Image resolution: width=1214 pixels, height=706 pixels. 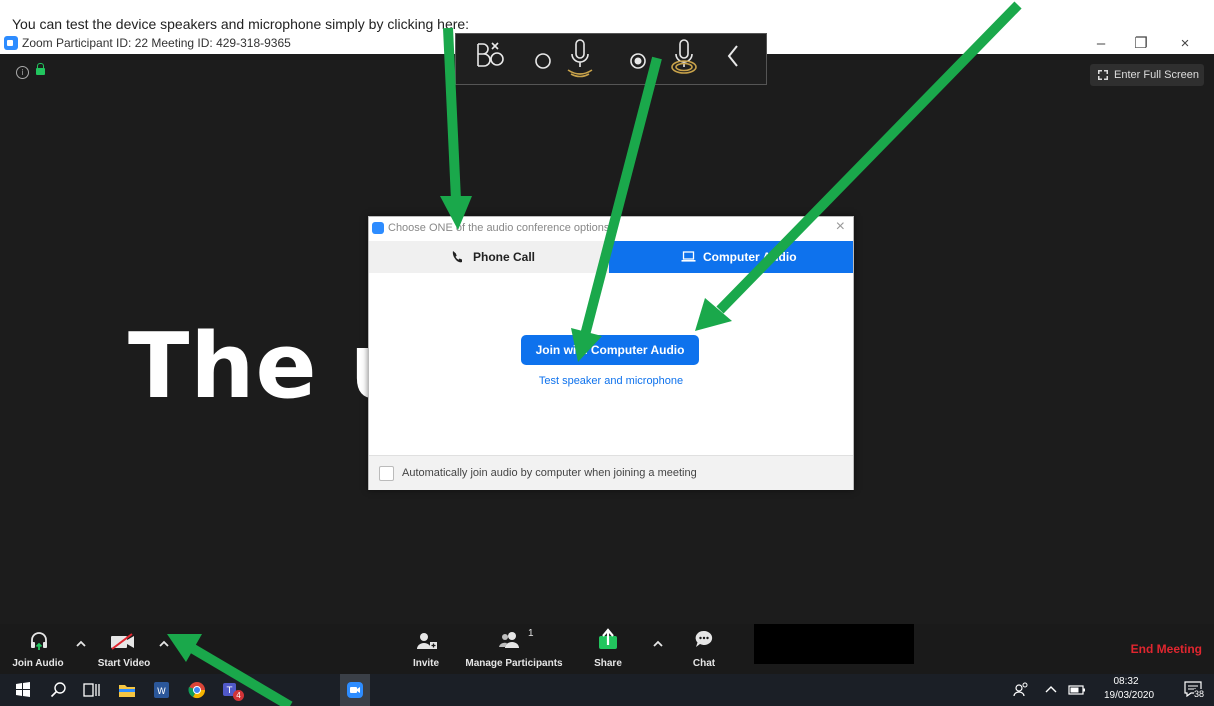 What do you see at coordinates (514, 663) in the screenshot?
I see `manage-participants-label: Manage Participants` at bounding box center [514, 663].